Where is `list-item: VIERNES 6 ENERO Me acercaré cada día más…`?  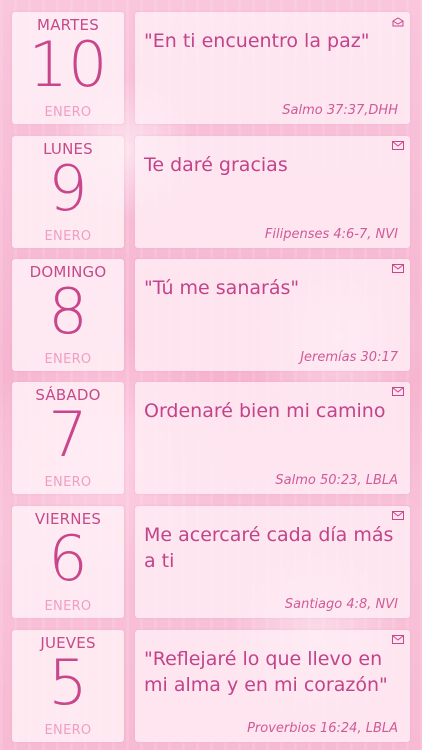 list-item: VIERNES 6 ENERO Me acercaré cada día más… is located at coordinates (211, 562).